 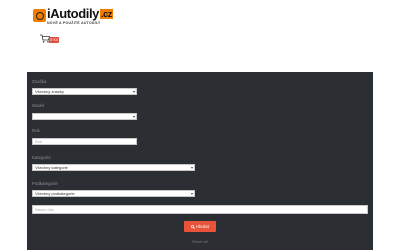 I want to click on brand-select: Všechny značky, so click(x=84, y=91).